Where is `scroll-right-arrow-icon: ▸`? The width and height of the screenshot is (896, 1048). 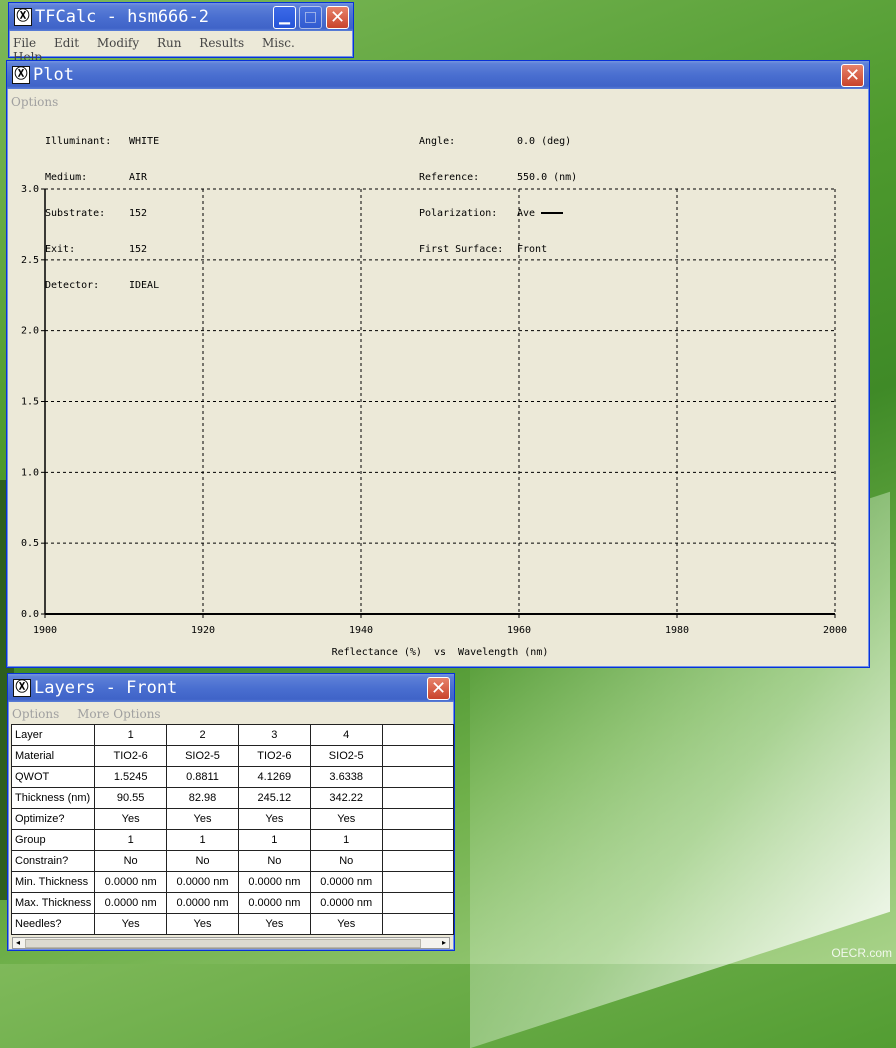 scroll-right-arrow-icon: ▸ is located at coordinates (444, 943).